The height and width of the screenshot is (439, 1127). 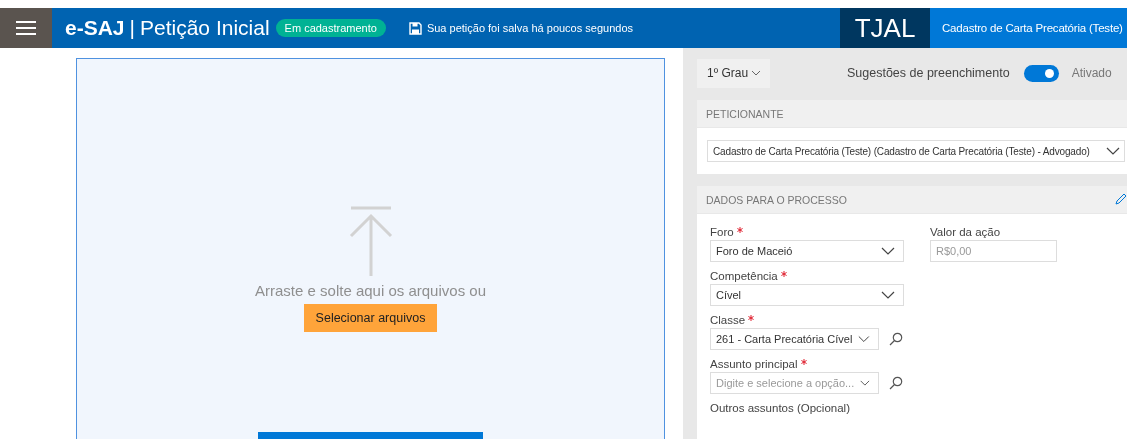 I want to click on section-title: PETICIONANTE, so click(x=745, y=113).